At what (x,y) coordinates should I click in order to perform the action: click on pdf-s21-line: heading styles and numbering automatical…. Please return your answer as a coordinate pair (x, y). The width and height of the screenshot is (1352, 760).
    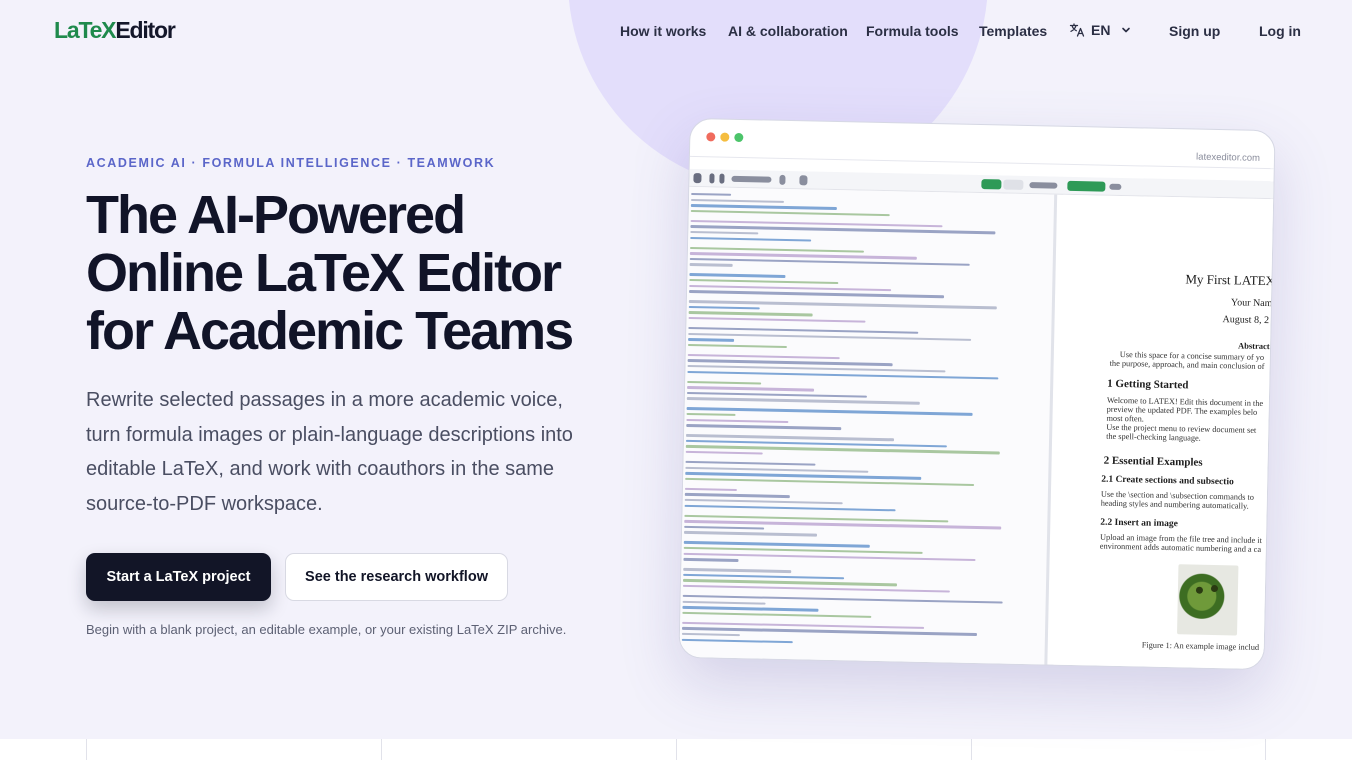
    Looking at the image, I should click on (1174, 504).